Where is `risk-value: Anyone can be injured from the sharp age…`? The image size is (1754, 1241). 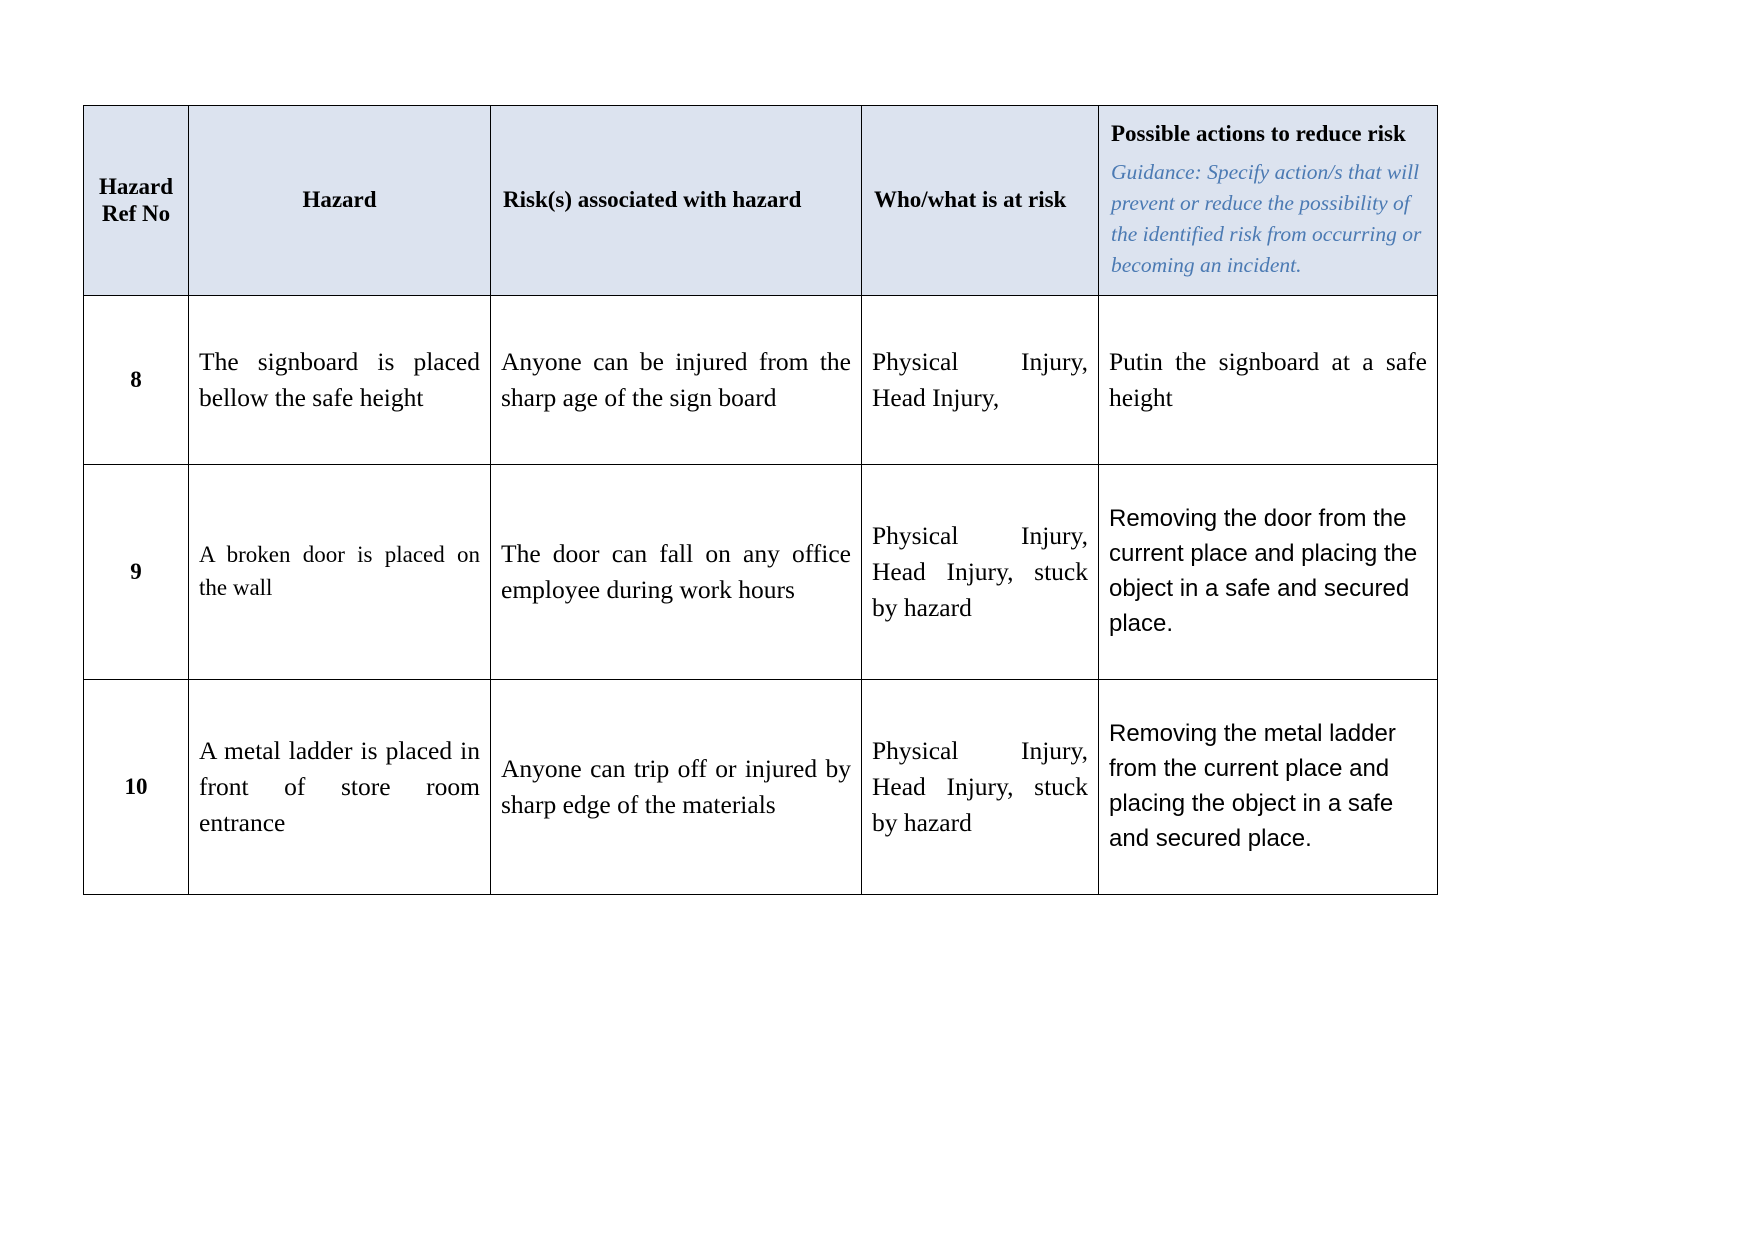
risk-value: Anyone can be injured from the sharp age… is located at coordinates (676, 379).